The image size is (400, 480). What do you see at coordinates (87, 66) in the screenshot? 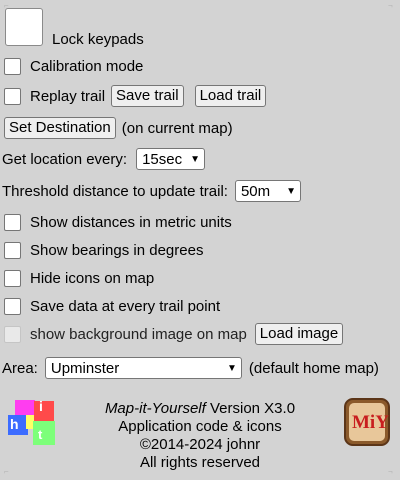
I see `calibration-label: Calibration mode` at bounding box center [87, 66].